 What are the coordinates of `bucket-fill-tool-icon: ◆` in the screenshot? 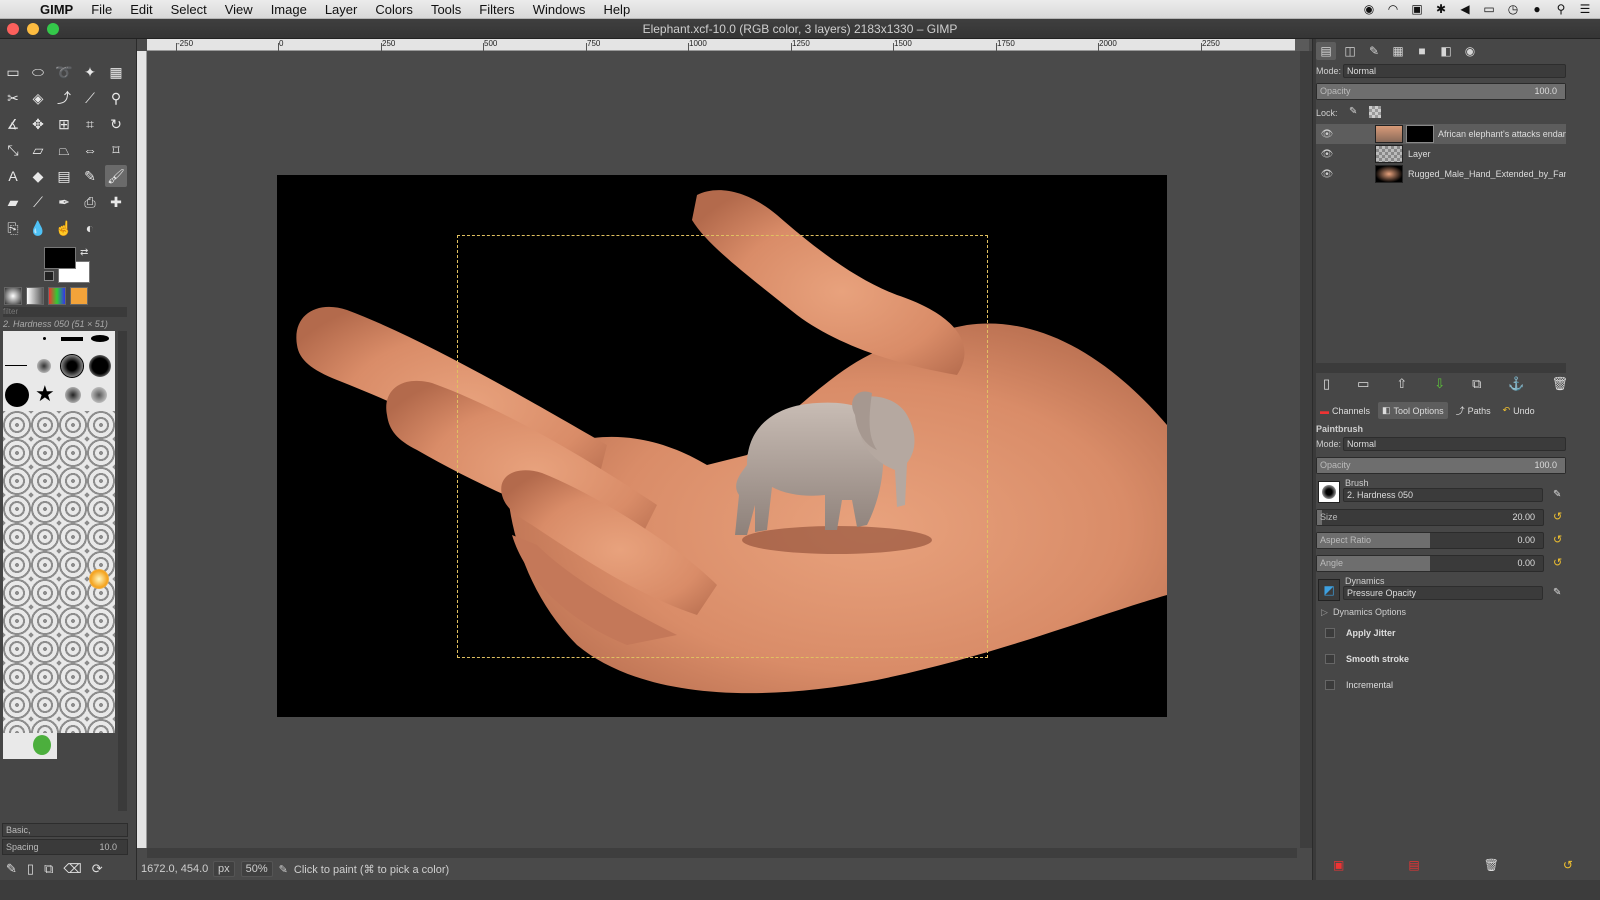 It's located at (38, 176).